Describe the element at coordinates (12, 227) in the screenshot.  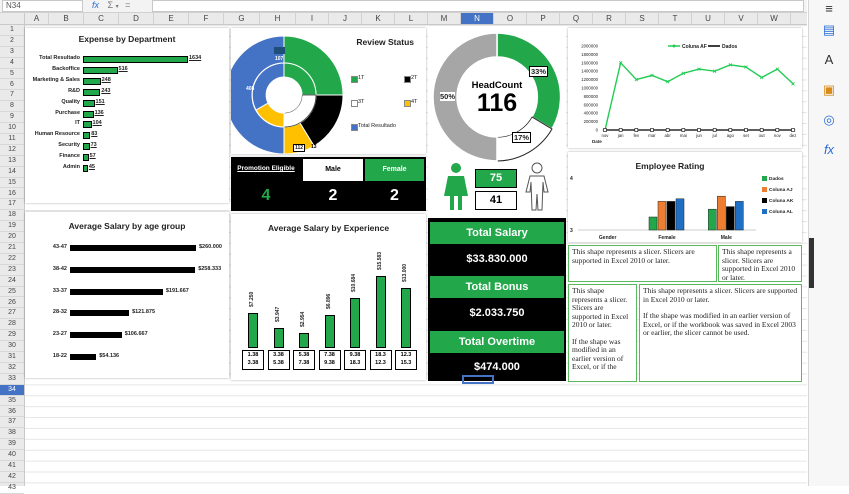
I see `row-header-19: 19` at that location.